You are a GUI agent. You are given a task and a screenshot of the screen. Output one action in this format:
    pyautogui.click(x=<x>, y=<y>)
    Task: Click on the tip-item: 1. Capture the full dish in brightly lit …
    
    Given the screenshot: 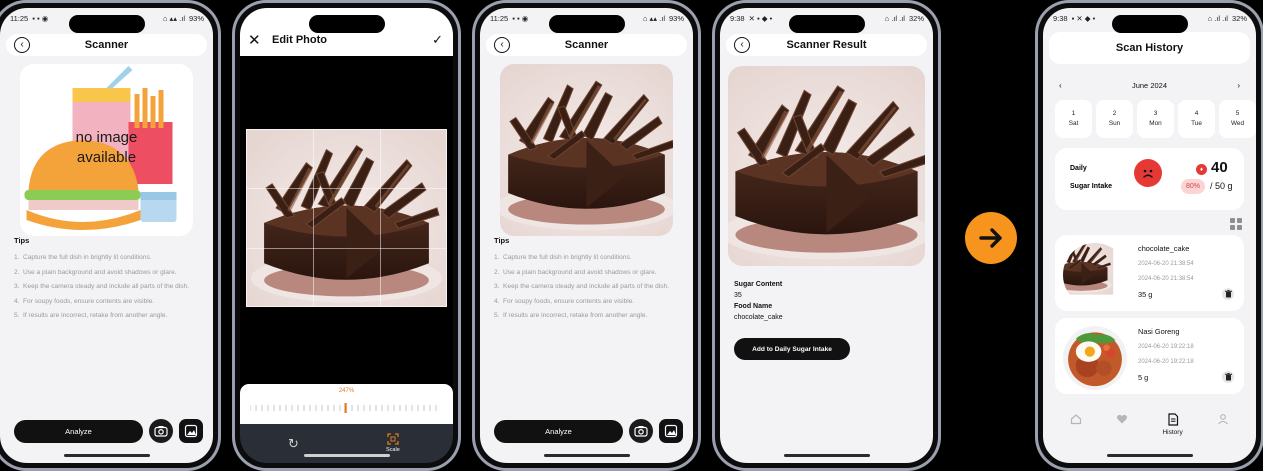 What is the action you would take?
    pyautogui.click(x=563, y=257)
    